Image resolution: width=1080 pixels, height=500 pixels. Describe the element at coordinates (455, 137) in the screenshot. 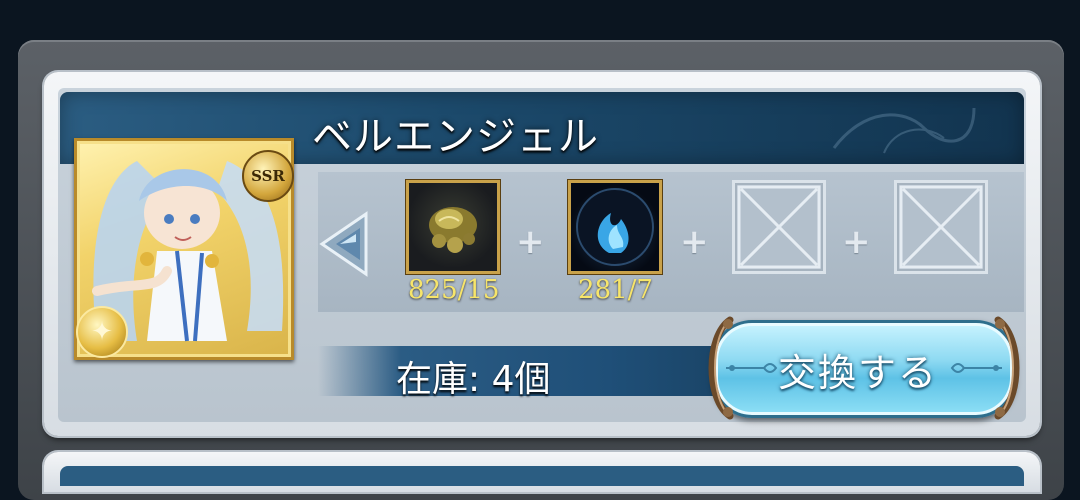

I see `item-name: ベルエンジェル` at that location.